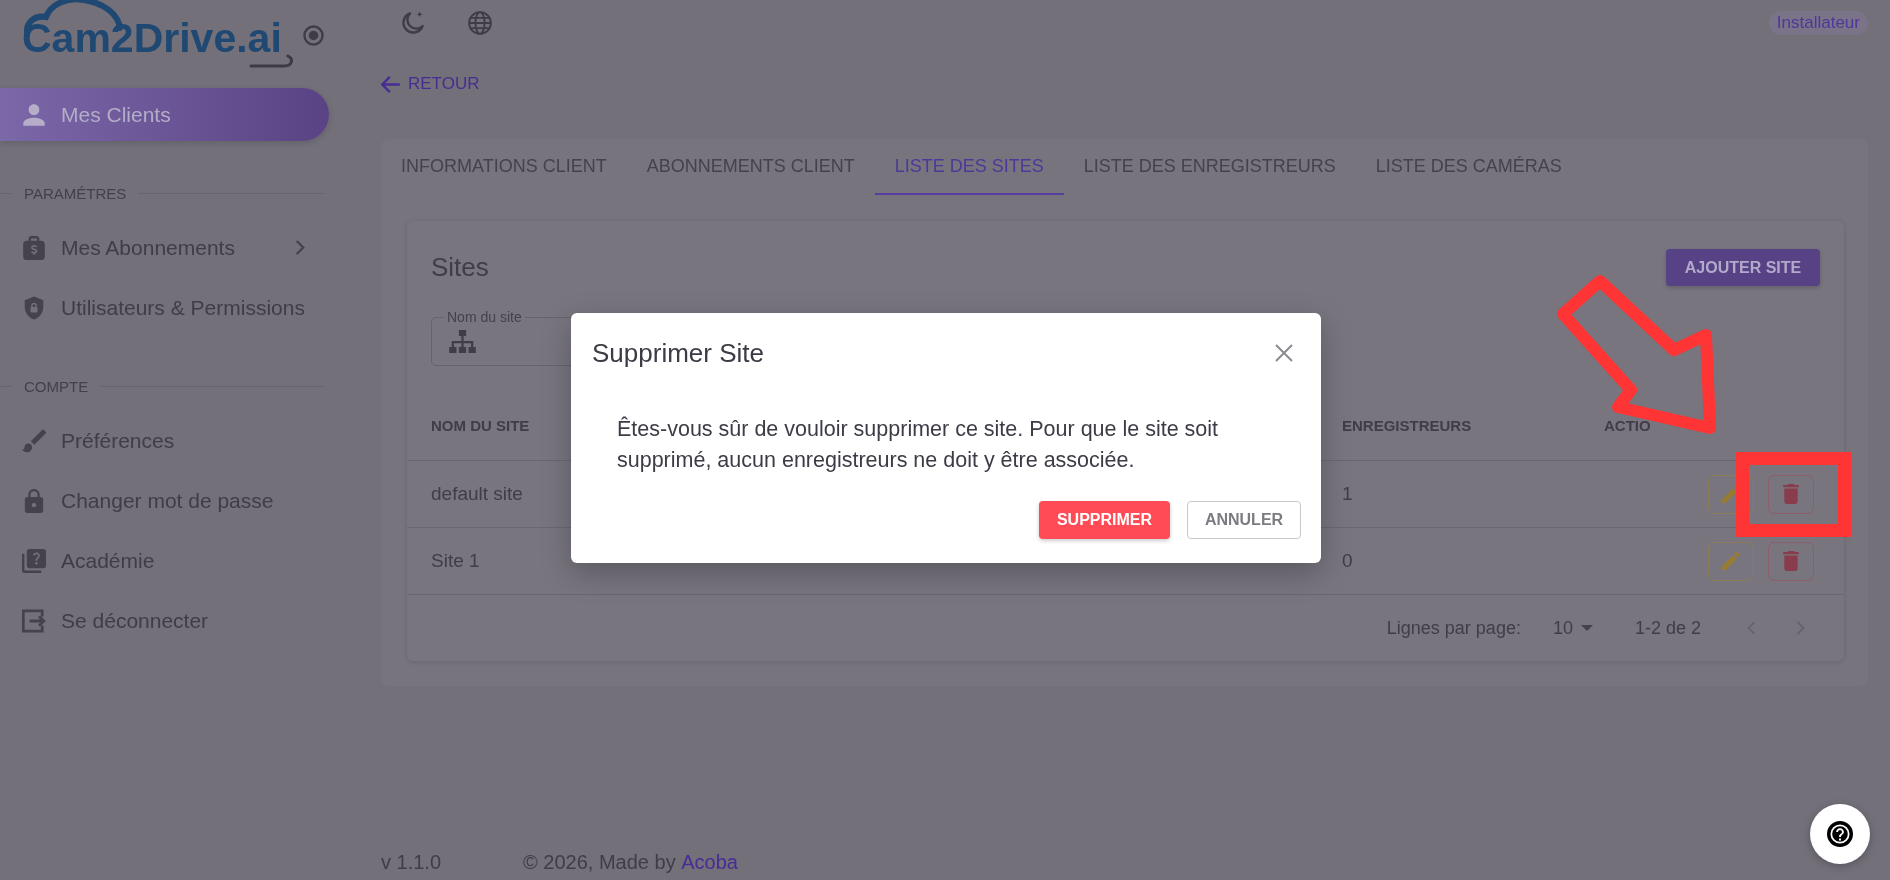 The height and width of the screenshot is (880, 1890). I want to click on help-icon, so click(1840, 834).